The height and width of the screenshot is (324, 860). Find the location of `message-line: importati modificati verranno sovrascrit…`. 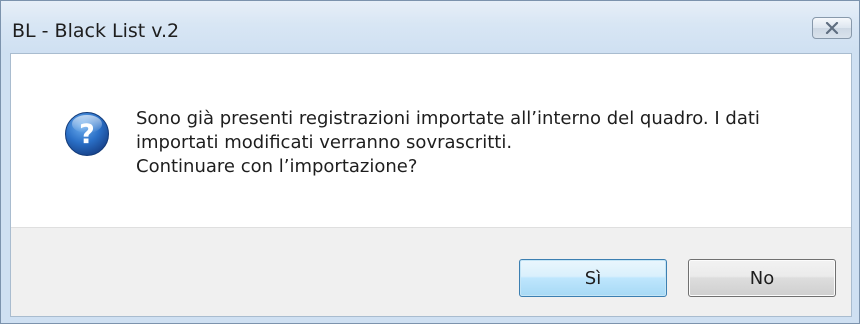

message-line: importati modificati verranno sovrascrit… is located at coordinates (324, 142).